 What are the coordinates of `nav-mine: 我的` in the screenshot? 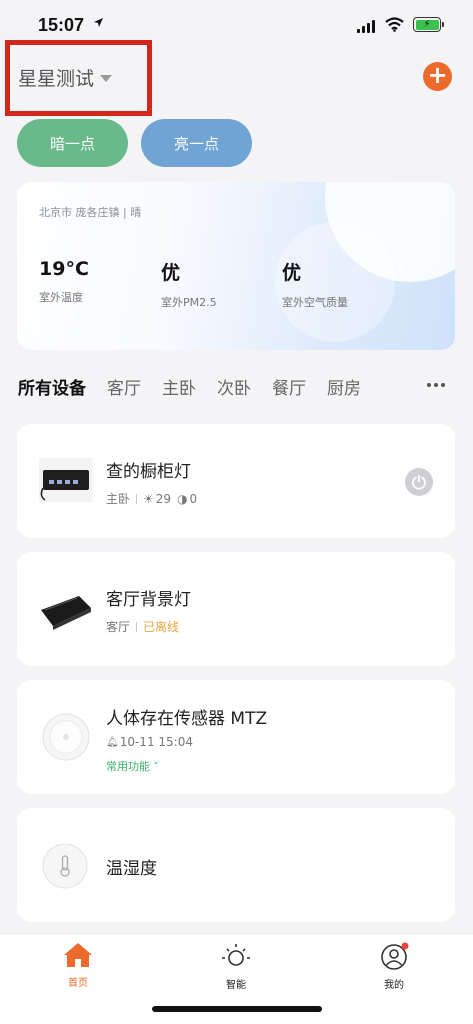 It's located at (394, 966).